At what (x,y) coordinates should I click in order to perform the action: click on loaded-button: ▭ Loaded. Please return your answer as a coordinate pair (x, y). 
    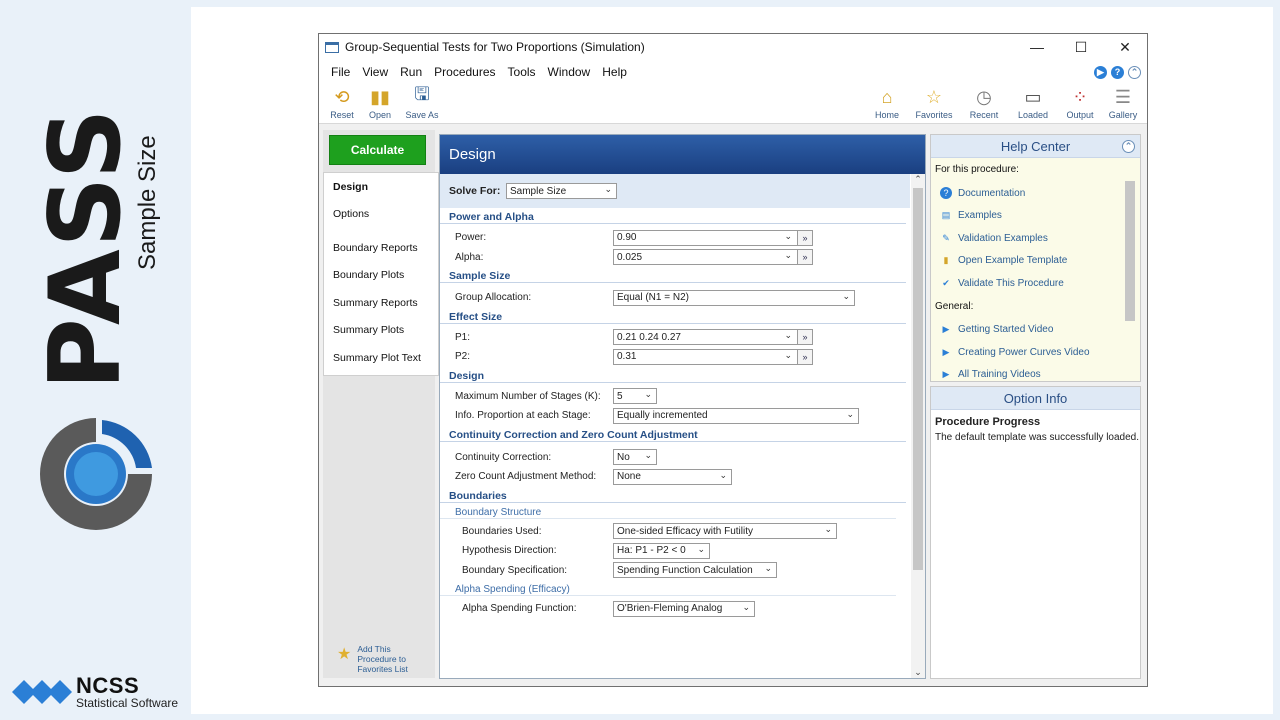
    Looking at the image, I should click on (1033, 103).